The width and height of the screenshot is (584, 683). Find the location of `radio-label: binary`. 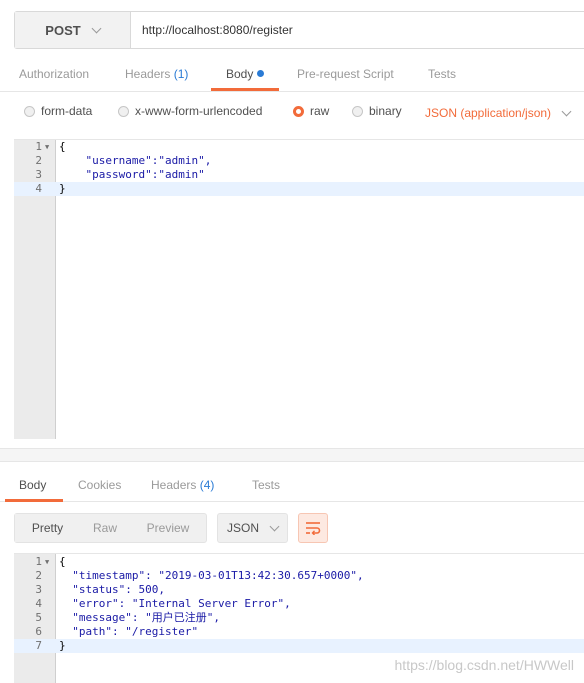

radio-label: binary is located at coordinates (385, 111).